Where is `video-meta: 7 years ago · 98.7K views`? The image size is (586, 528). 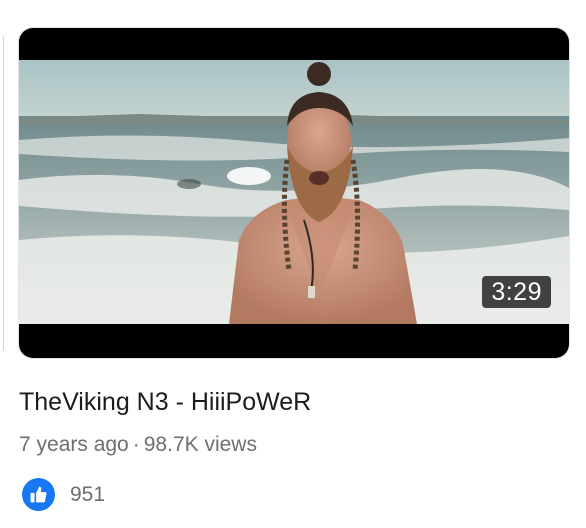
video-meta: 7 years ago · 98.7K views is located at coordinates (138, 445).